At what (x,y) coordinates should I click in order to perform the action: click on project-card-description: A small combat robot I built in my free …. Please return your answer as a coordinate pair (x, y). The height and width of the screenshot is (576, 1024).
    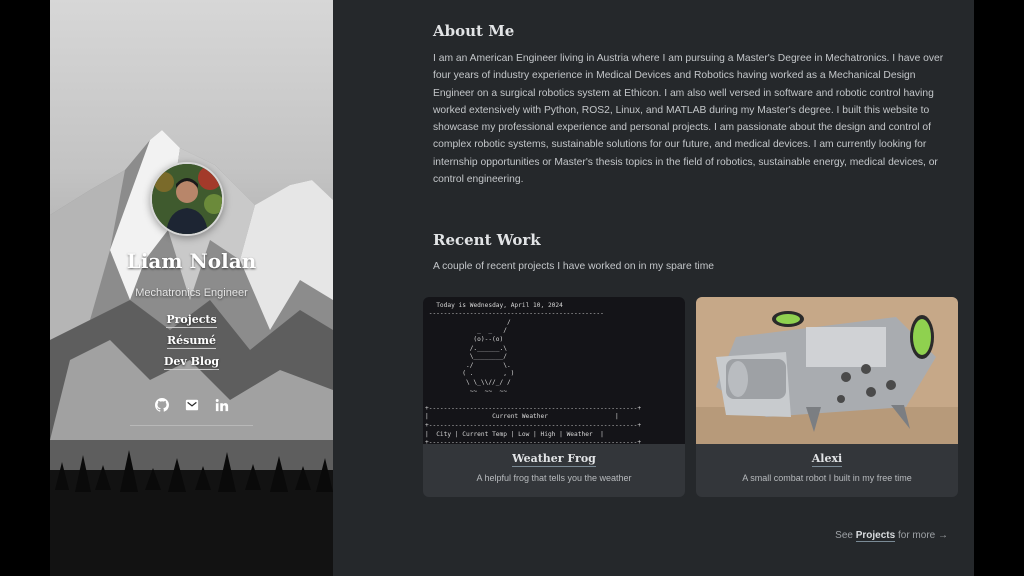
    Looking at the image, I should click on (827, 478).